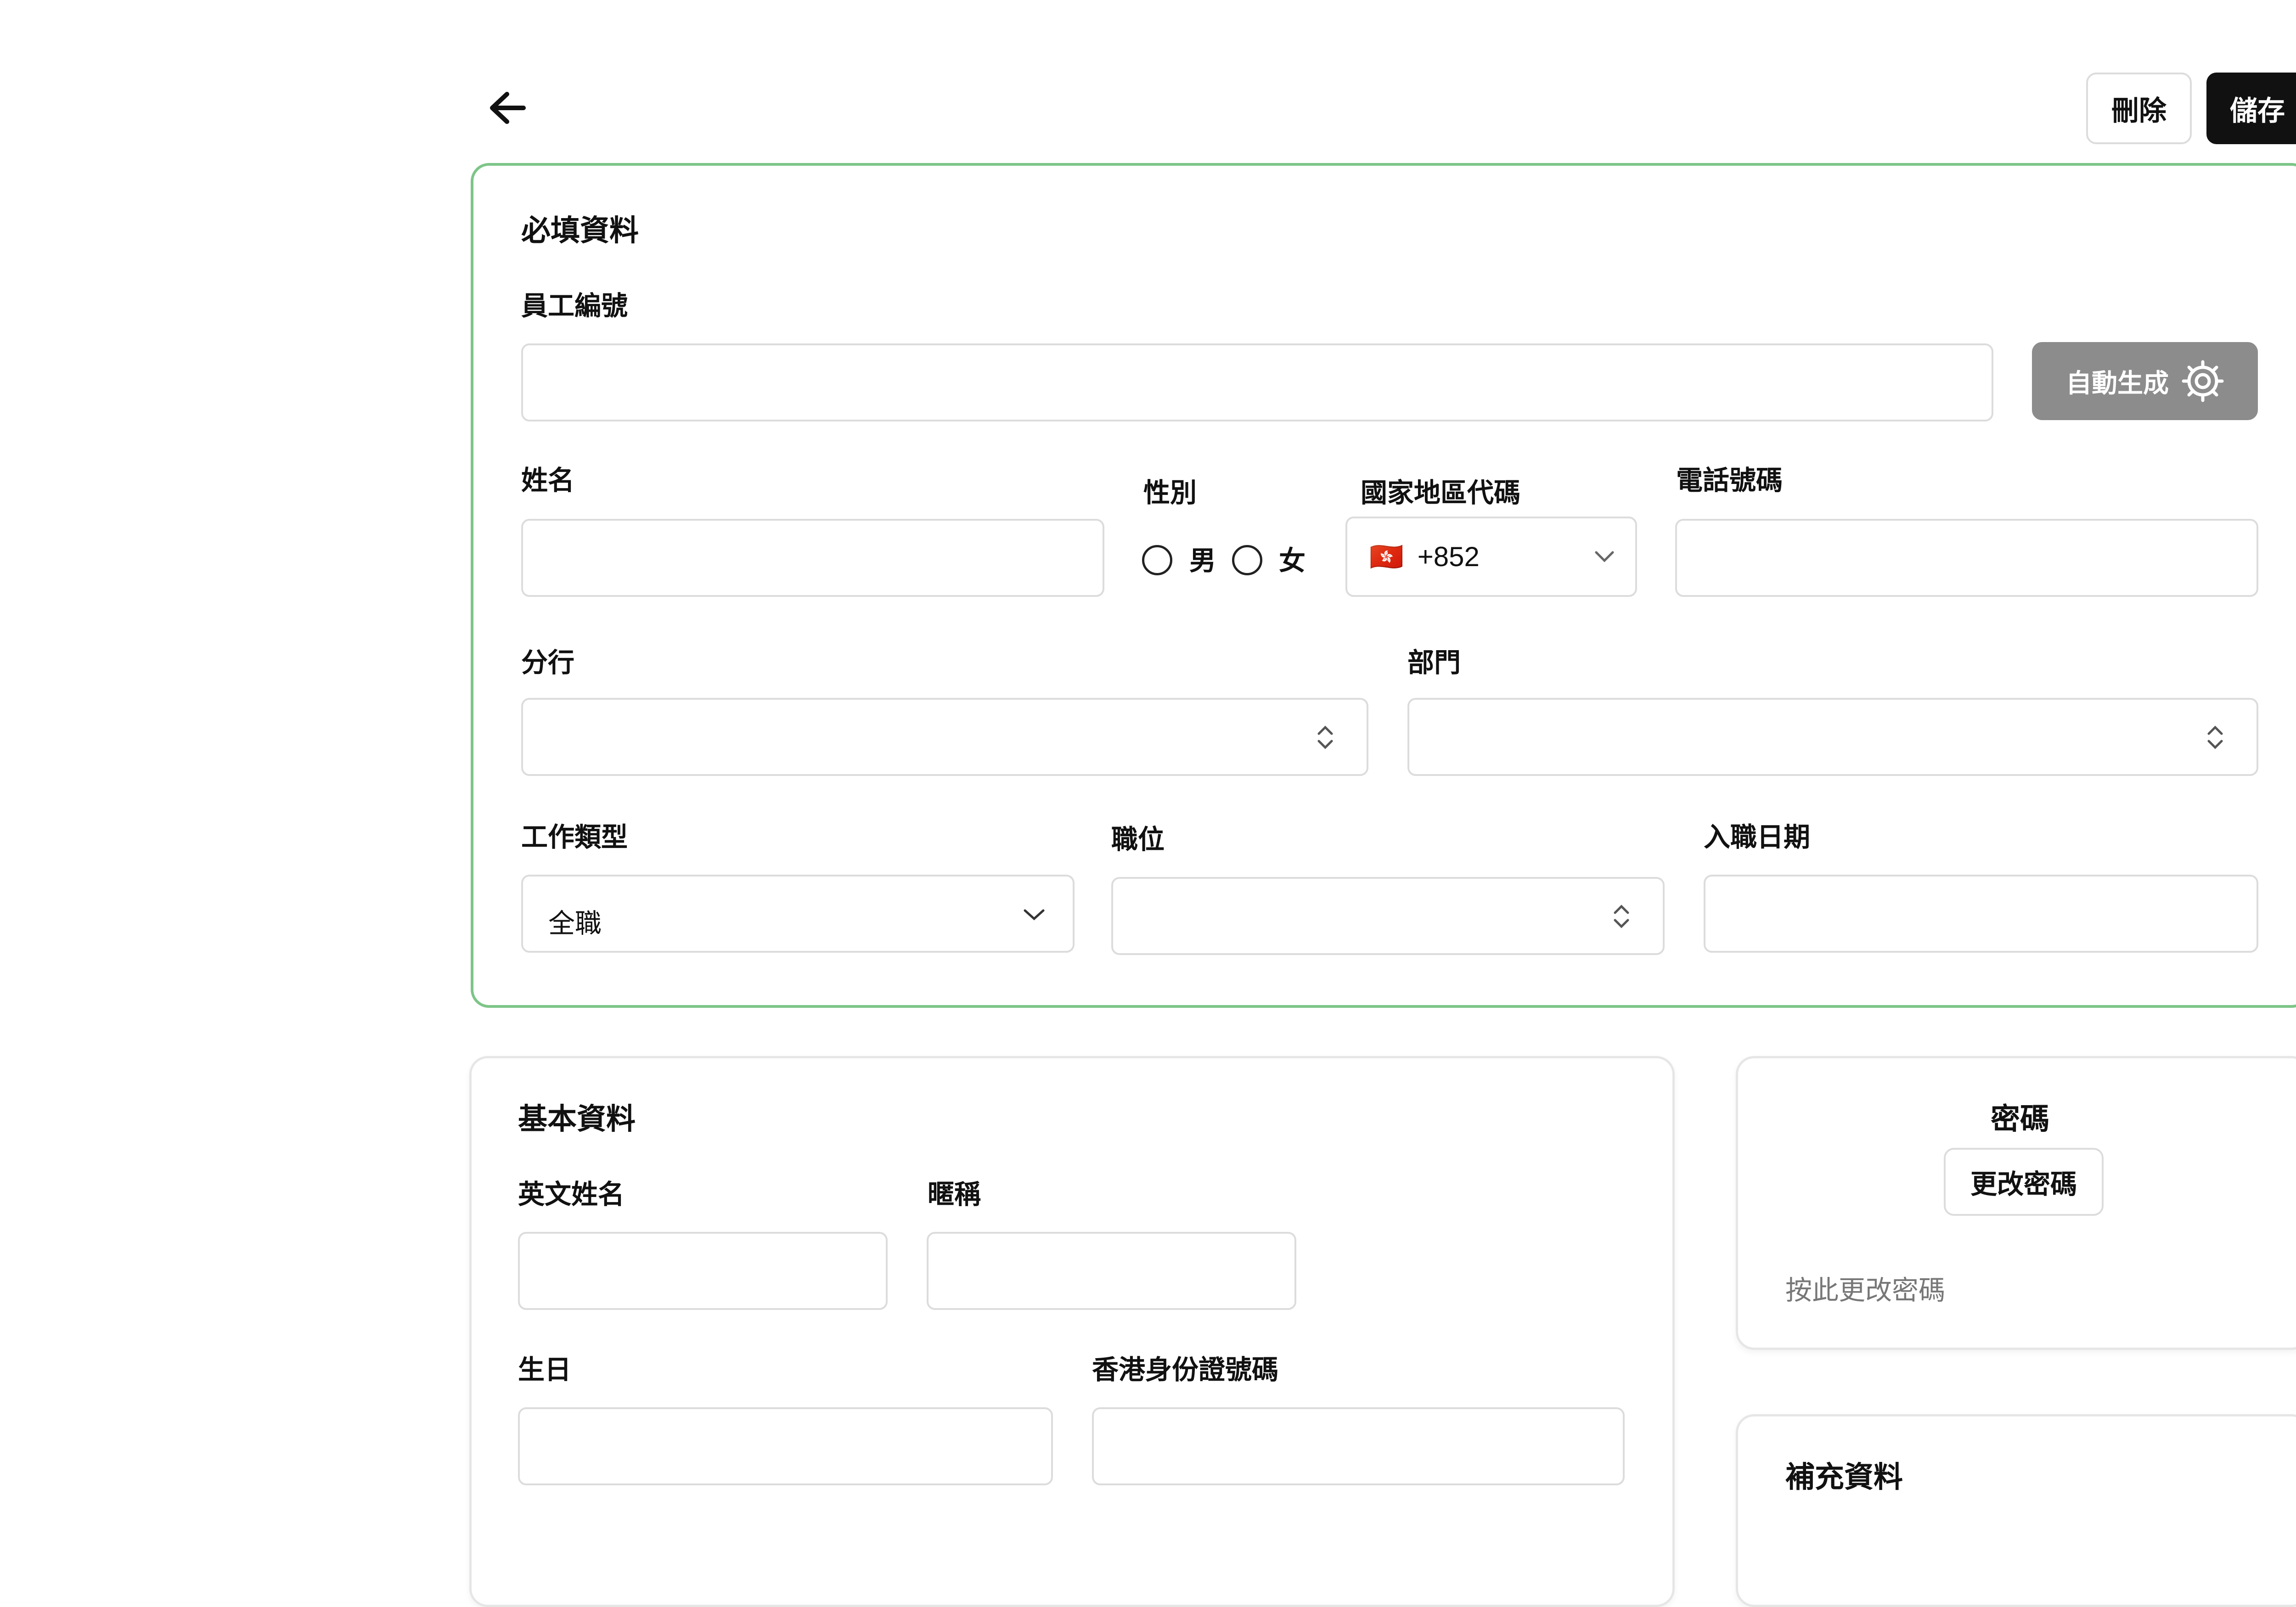 Image resolution: width=2296 pixels, height=1607 pixels. I want to click on gender-label: 性別, so click(1170, 493).